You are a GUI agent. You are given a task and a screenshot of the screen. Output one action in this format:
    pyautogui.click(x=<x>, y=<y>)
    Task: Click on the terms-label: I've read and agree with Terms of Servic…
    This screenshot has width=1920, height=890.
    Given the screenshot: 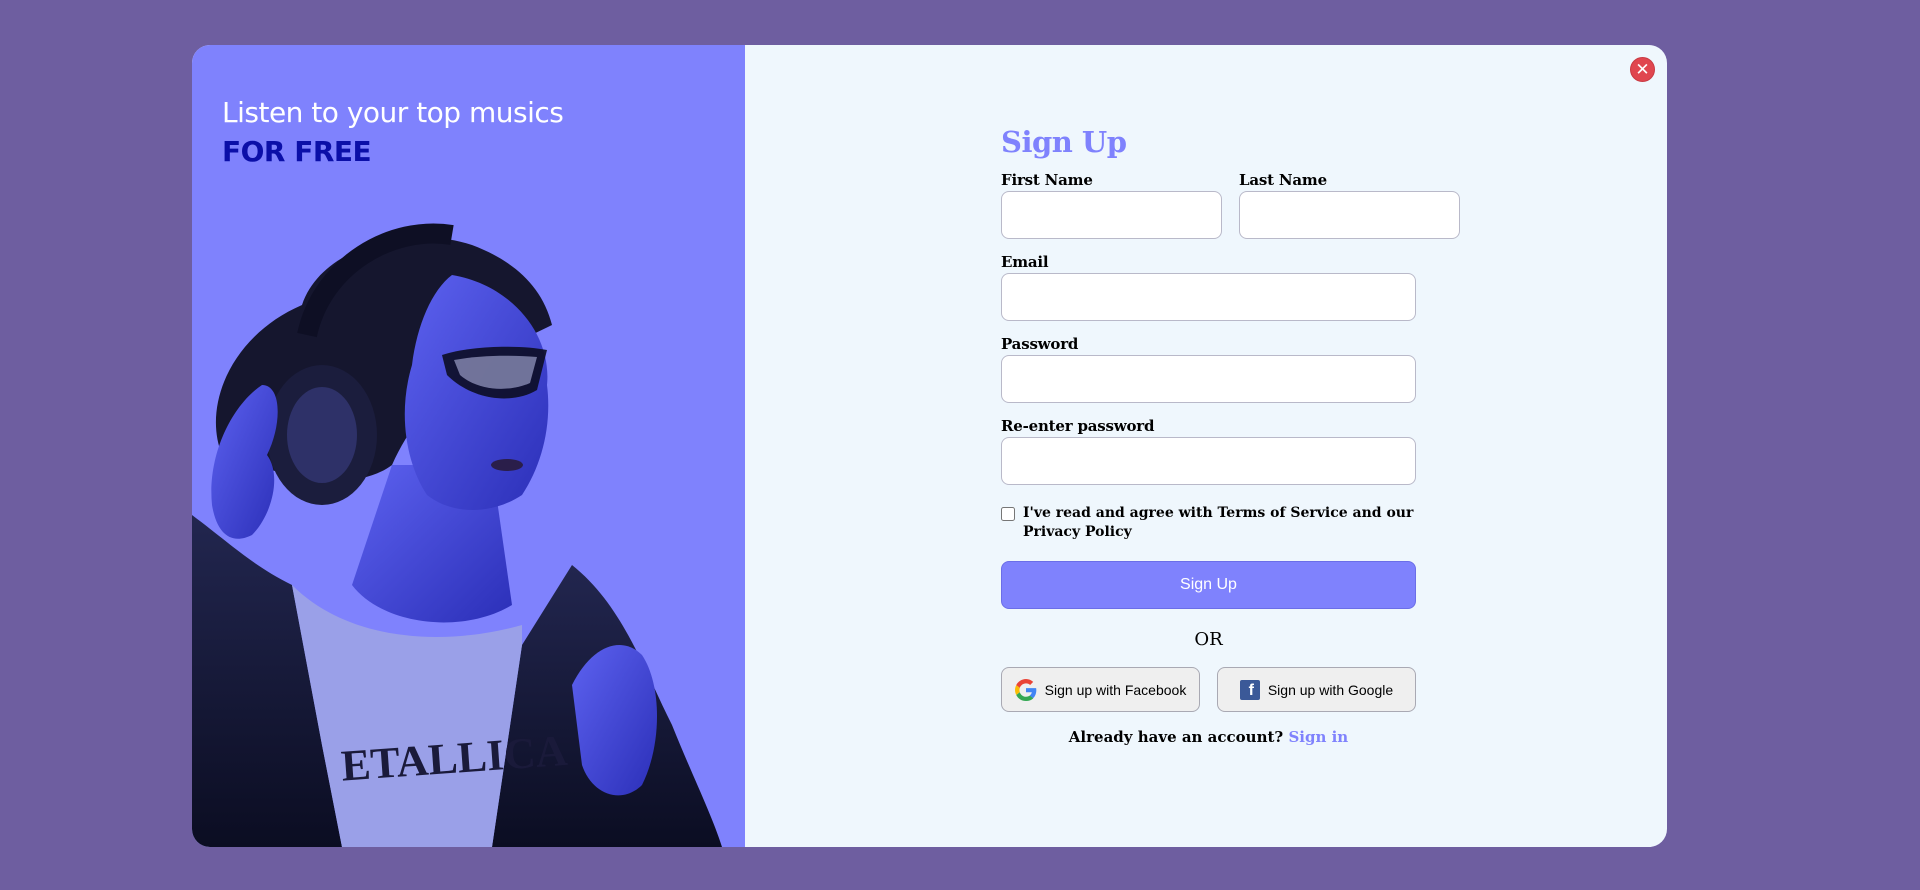 What is the action you would take?
    pyautogui.click(x=1218, y=522)
    